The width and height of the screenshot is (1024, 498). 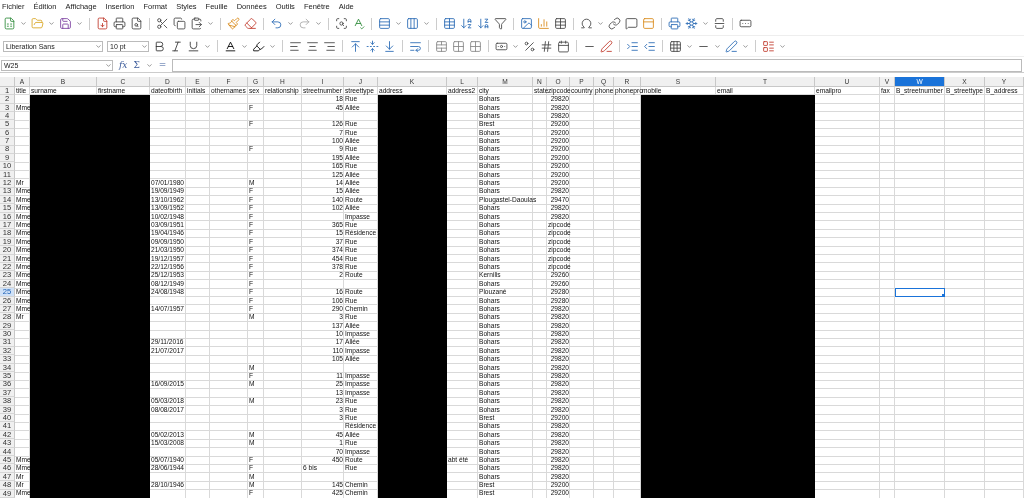 What do you see at coordinates (675, 46) in the screenshot?
I see `borders-icon` at bounding box center [675, 46].